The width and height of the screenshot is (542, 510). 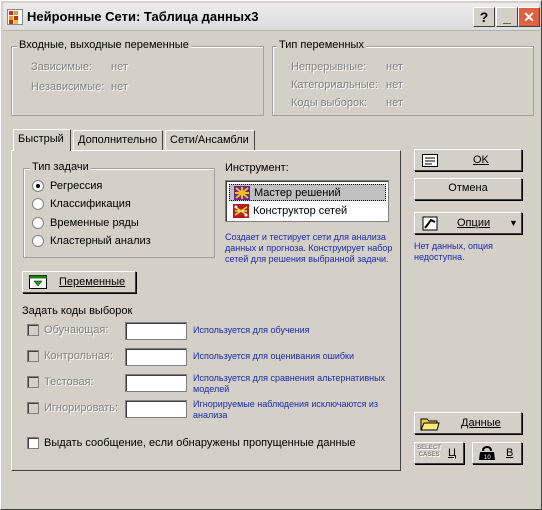 What do you see at coordinates (78, 356) in the screenshot?
I see `validation-label: Контрольная:` at bounding box center [78, 356].